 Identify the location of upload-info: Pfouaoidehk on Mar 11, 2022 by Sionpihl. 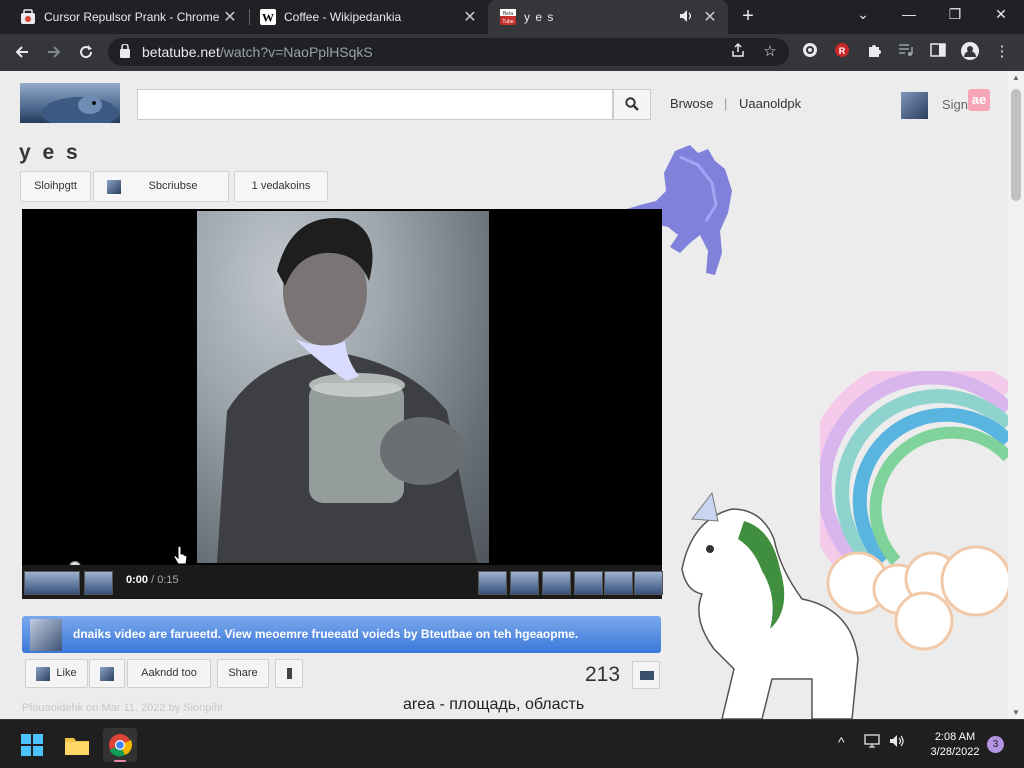
(122, 708).